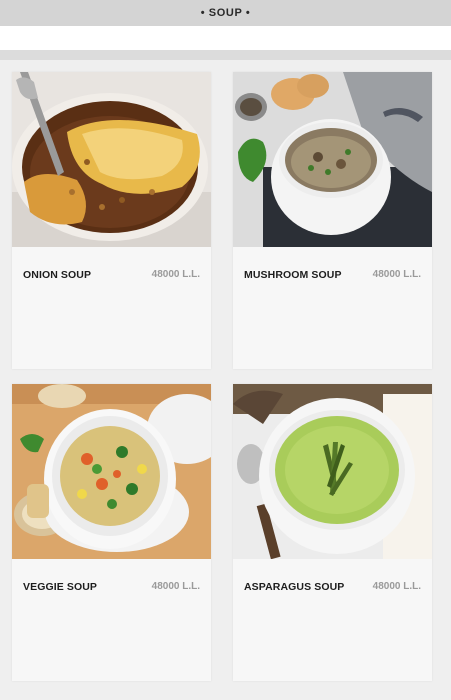 The image size is (451, 700). I want to click on onion-soup-photo, so click(111, 159).